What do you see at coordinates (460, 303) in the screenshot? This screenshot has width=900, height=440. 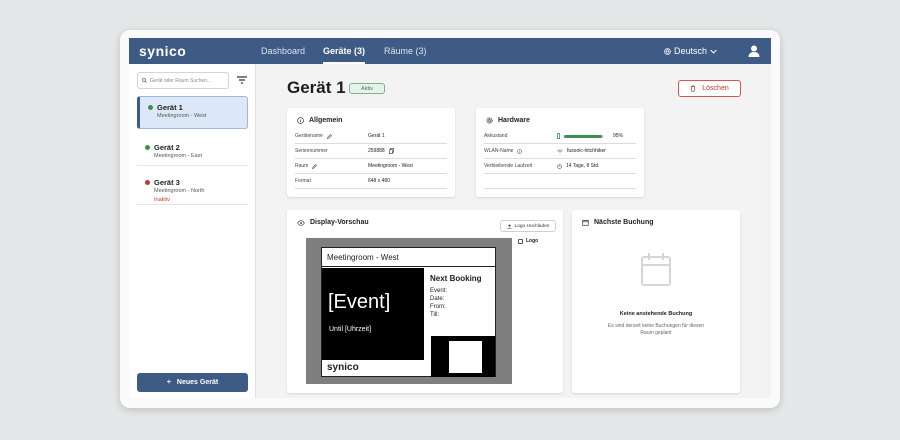 I see `preview-next-booking: Next Booking Event: Date: From: Till:` at bounding box center [460, 303].